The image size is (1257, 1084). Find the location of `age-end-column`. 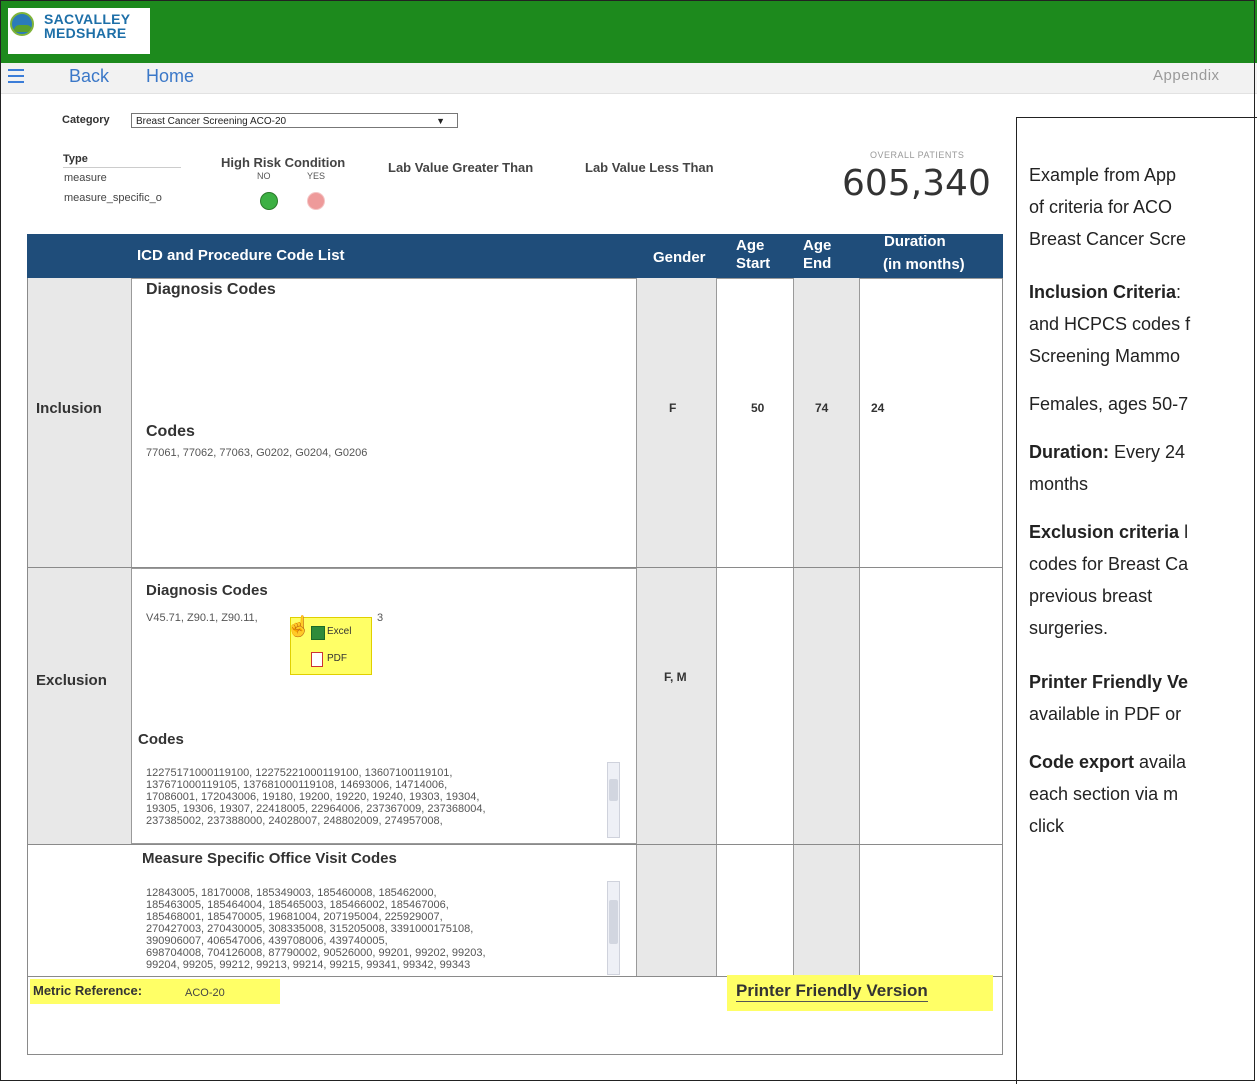

age-end-column is located at coordinates (826, 627).